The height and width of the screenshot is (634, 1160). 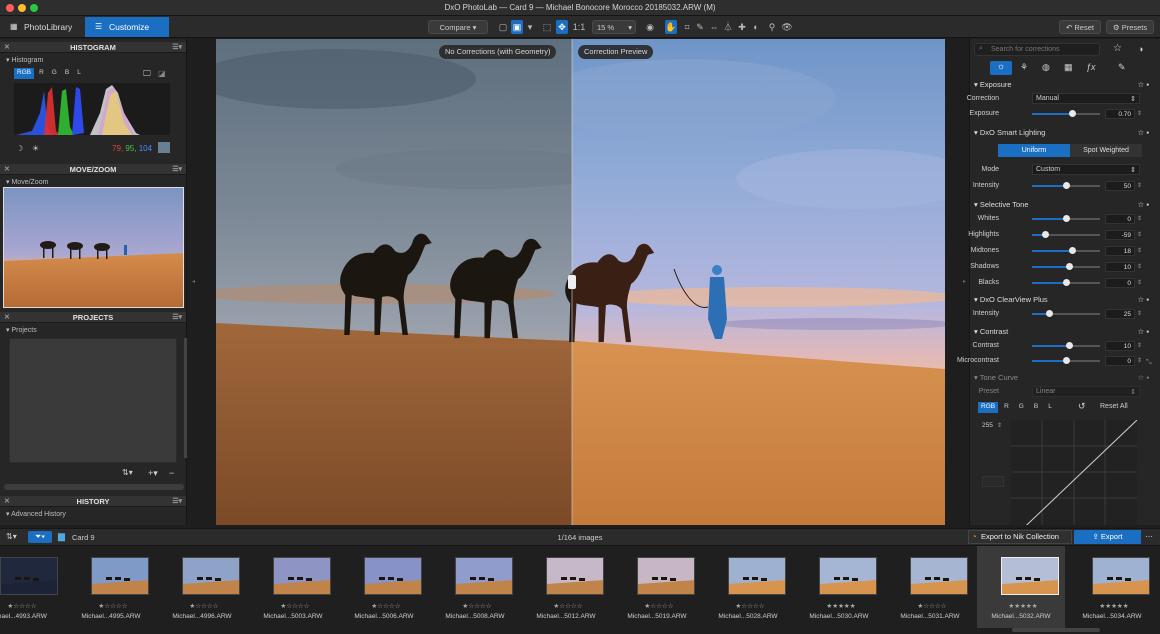 What do you see at coordinates (127, 27) in the screenshot?
I see `tab-customize: ☰ Customize` at bounding box center [127, 27].